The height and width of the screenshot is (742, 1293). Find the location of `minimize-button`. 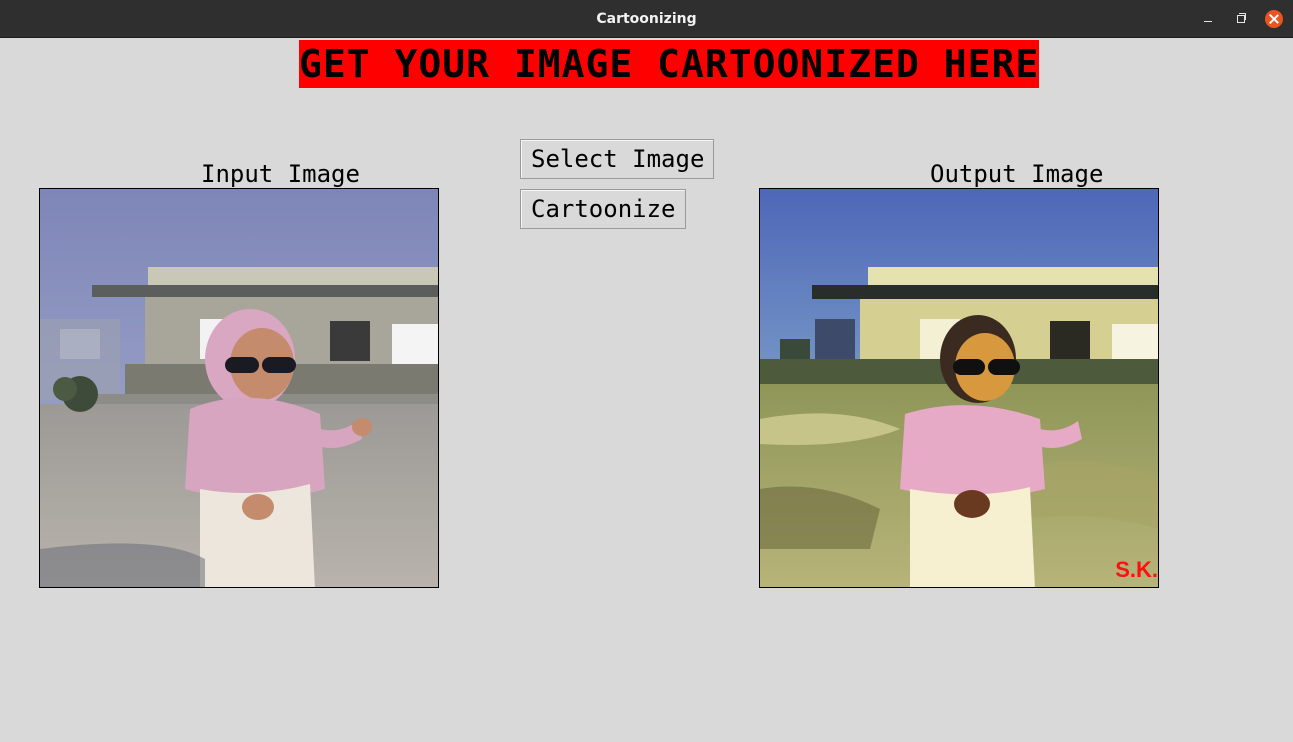

minimize-button is located at coordinates (1208, 19).